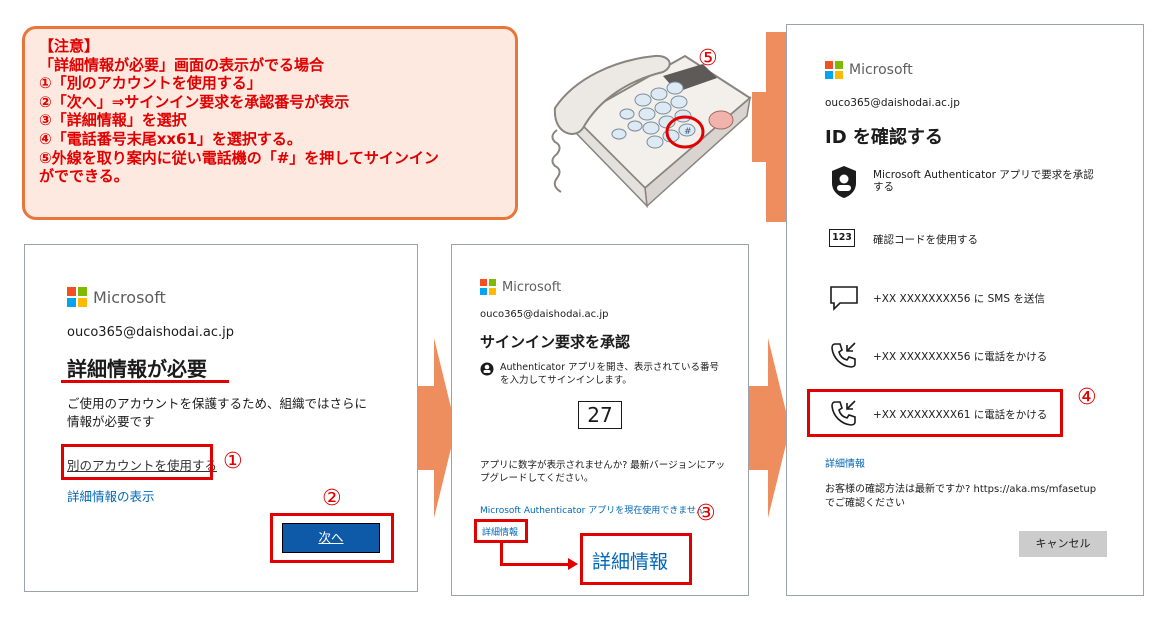 The width and height of the screenshot is (1170, 620). I want to click on step-marker-3: ③, so click(706, 513).